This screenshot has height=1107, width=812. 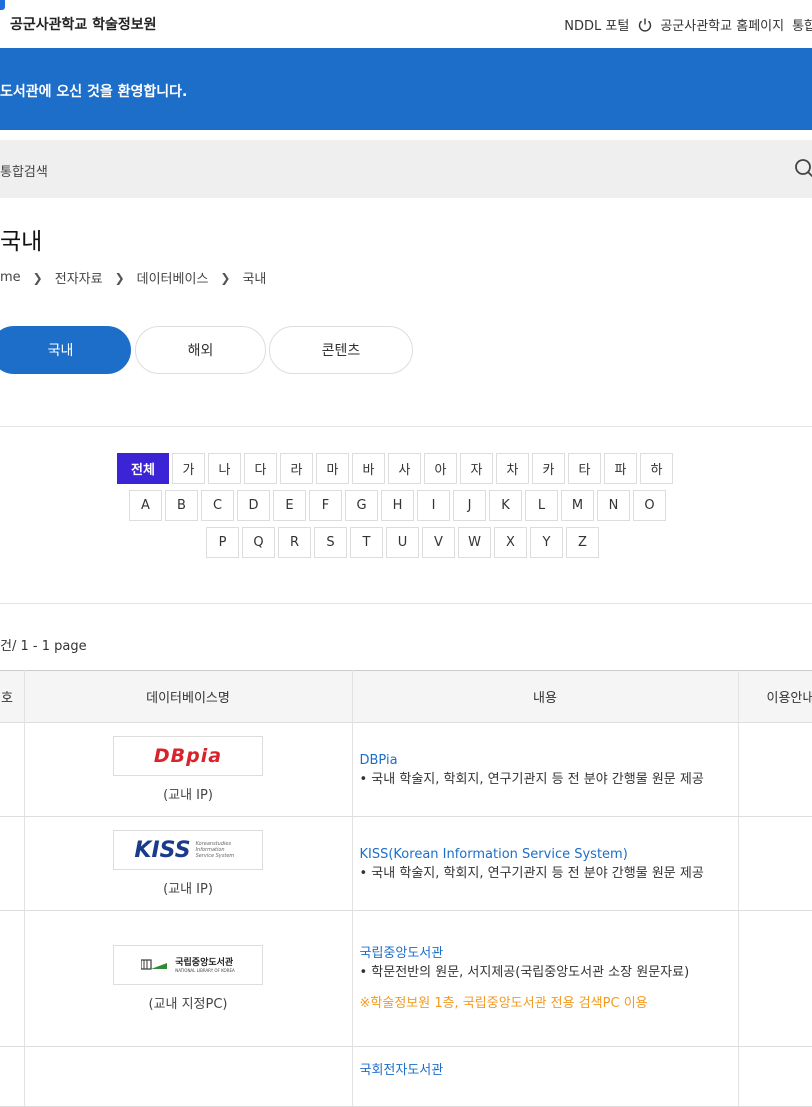 What do you see at coordinates (406, 169) in the screenshot?
I see `search-bar: 통합검색` at bounding box center [406, 169].